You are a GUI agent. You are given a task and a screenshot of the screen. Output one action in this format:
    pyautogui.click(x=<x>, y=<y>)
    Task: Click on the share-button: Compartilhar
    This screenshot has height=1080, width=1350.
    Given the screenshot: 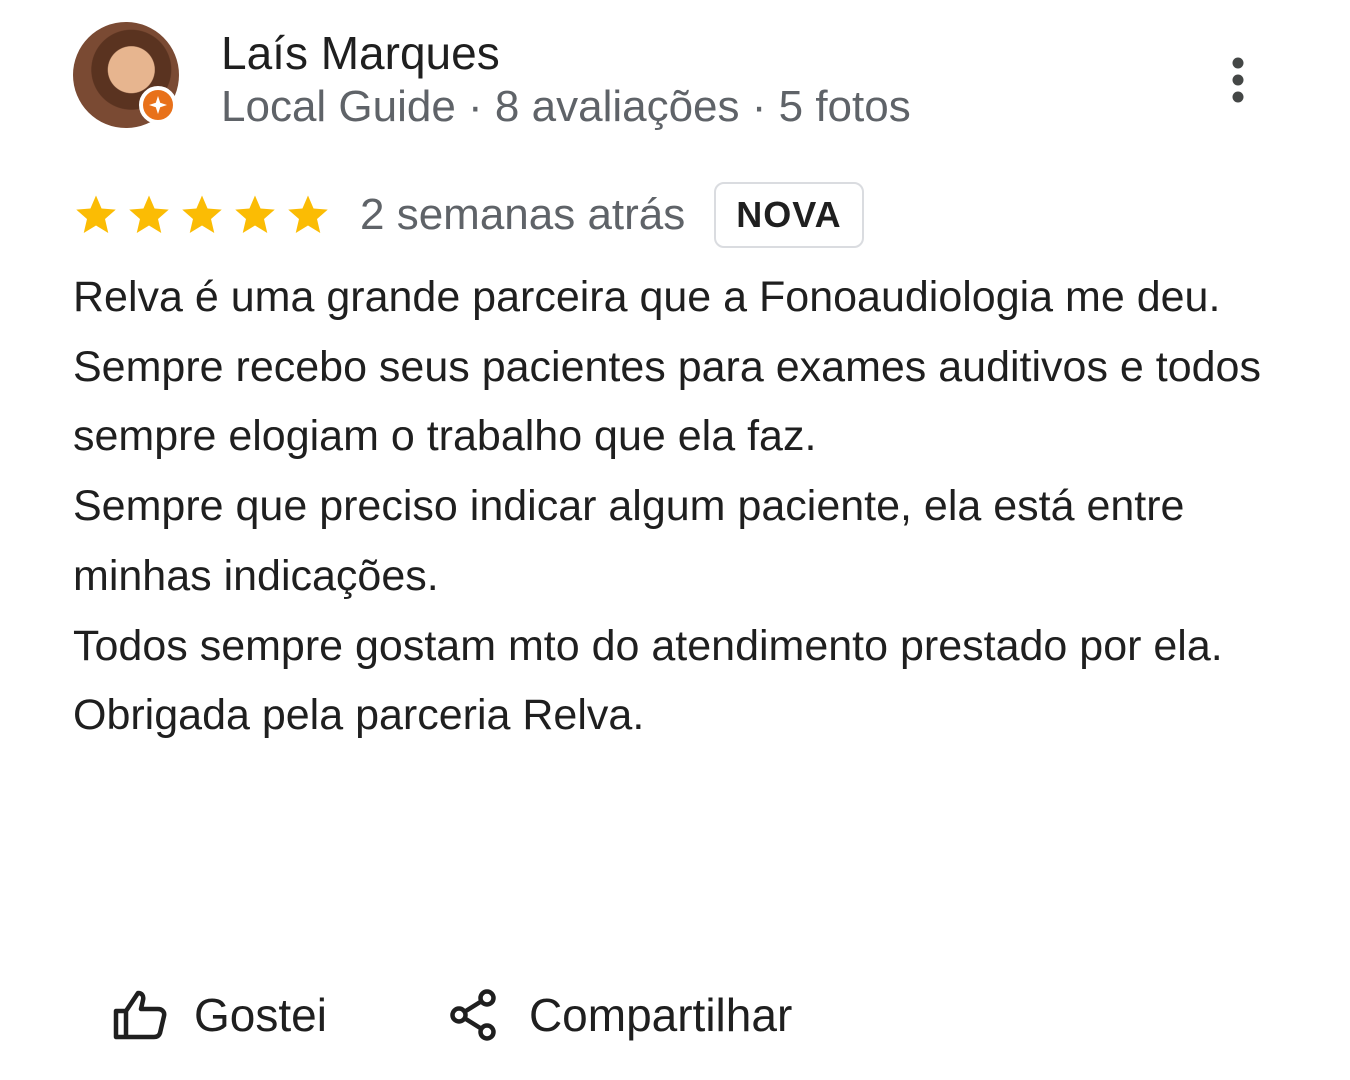 What is the action you would take?
    pyautogui.click(x=620, y=1015)
    